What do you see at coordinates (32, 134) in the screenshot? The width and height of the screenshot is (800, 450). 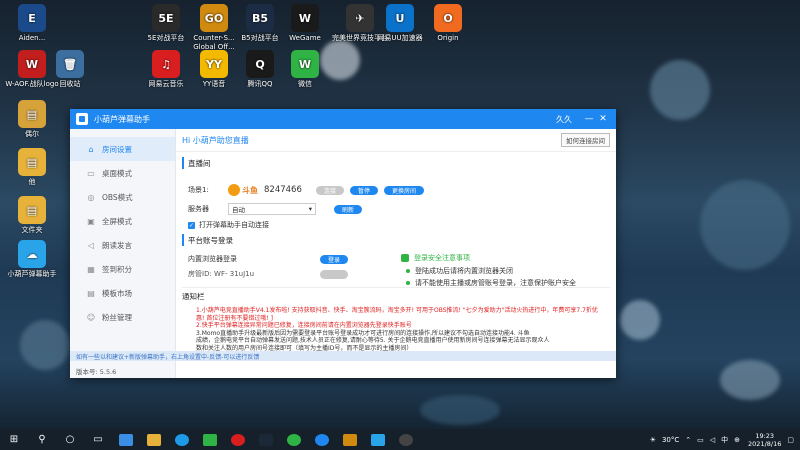 I see `desktop-icon-label: 偶尔` at bounding box center [32, 134].